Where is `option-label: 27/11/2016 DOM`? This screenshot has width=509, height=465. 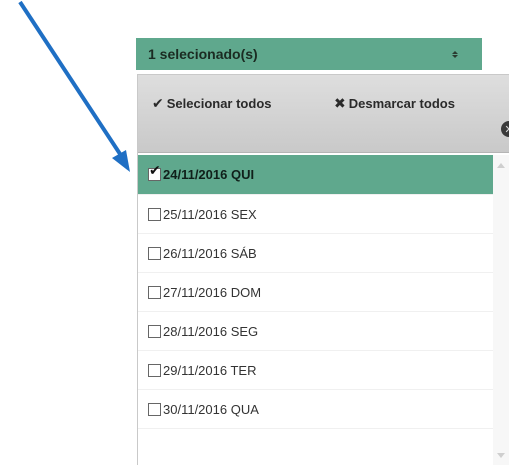
option-label: 27/11/2016 DOM is located at coordinates (212, 292).